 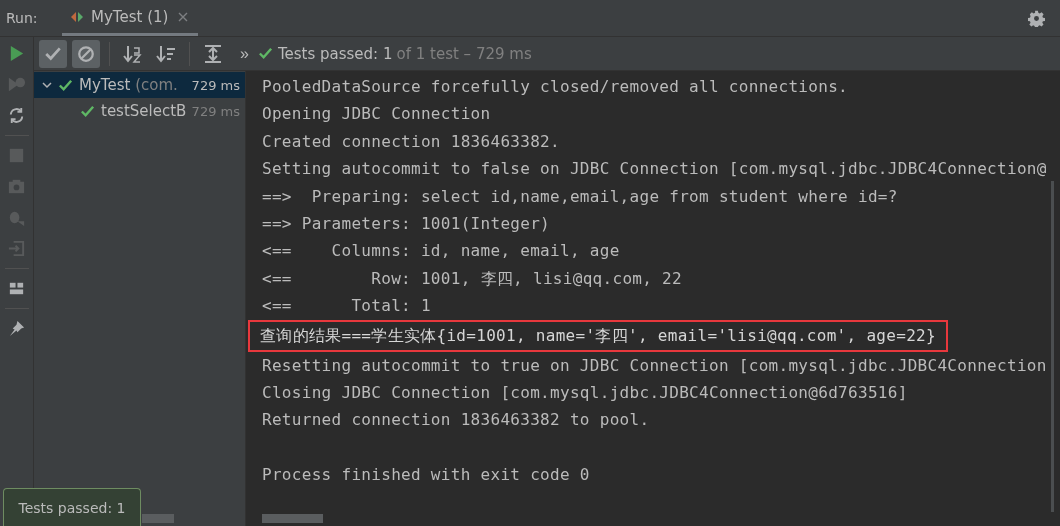 I want to click on console-line: Returned connection 1836463382 to pool., so click(x=456, y=420).